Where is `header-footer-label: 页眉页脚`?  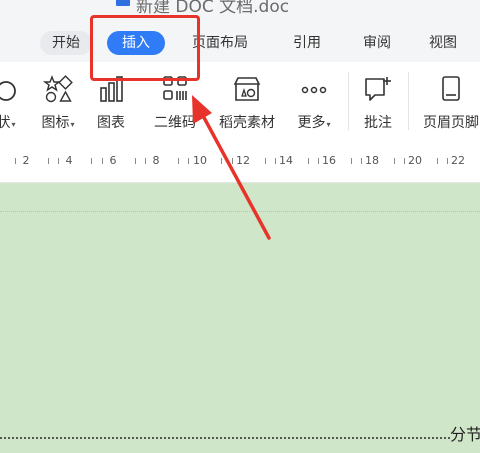 header-footer-label: 页眉页脚 is located at coordinates (451, 123).